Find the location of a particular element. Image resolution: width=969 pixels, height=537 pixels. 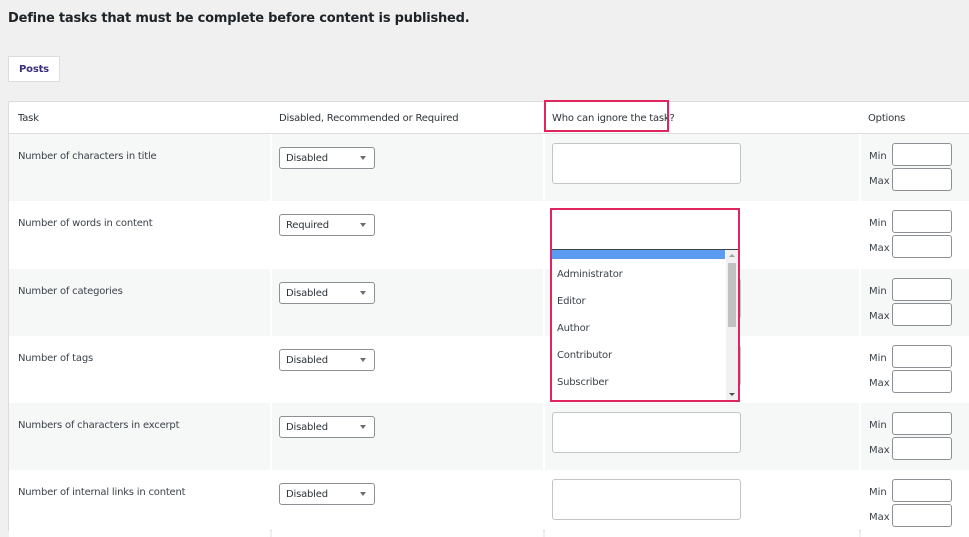

role-multiselect-input is located at coordinates (645, 230).